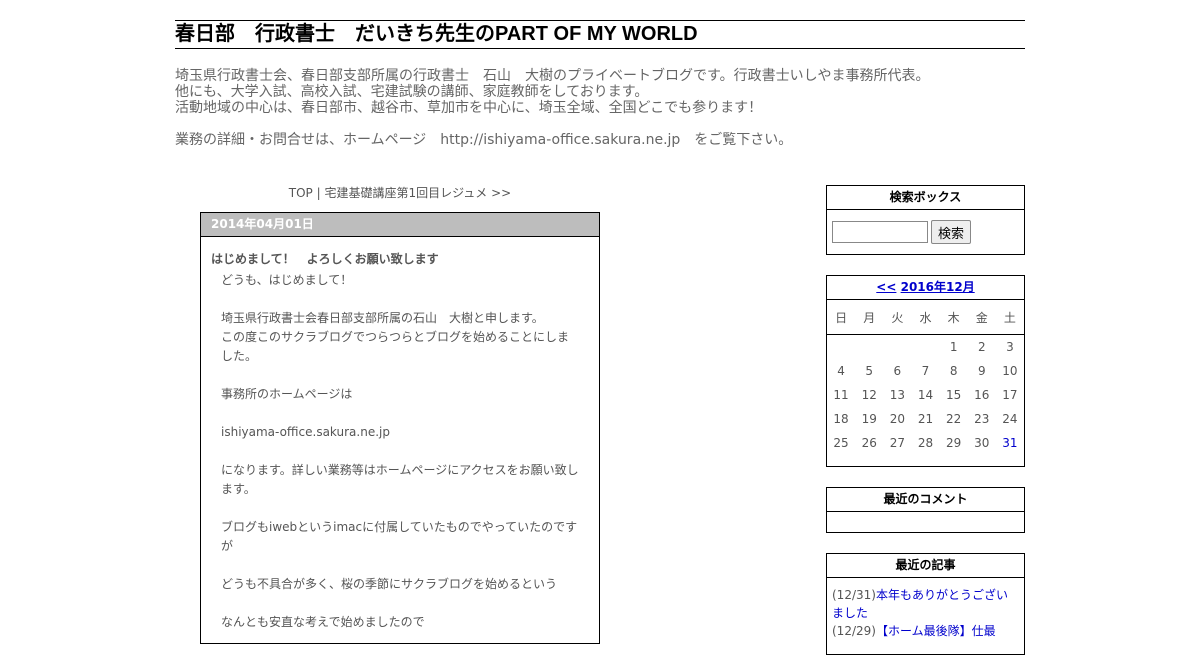 The height and width of the screenshot is (655, 1200). I want to click on entry-paragraph: ブログもiwebというimacに付属していたものでやっていたのですが, so click(399, 536).